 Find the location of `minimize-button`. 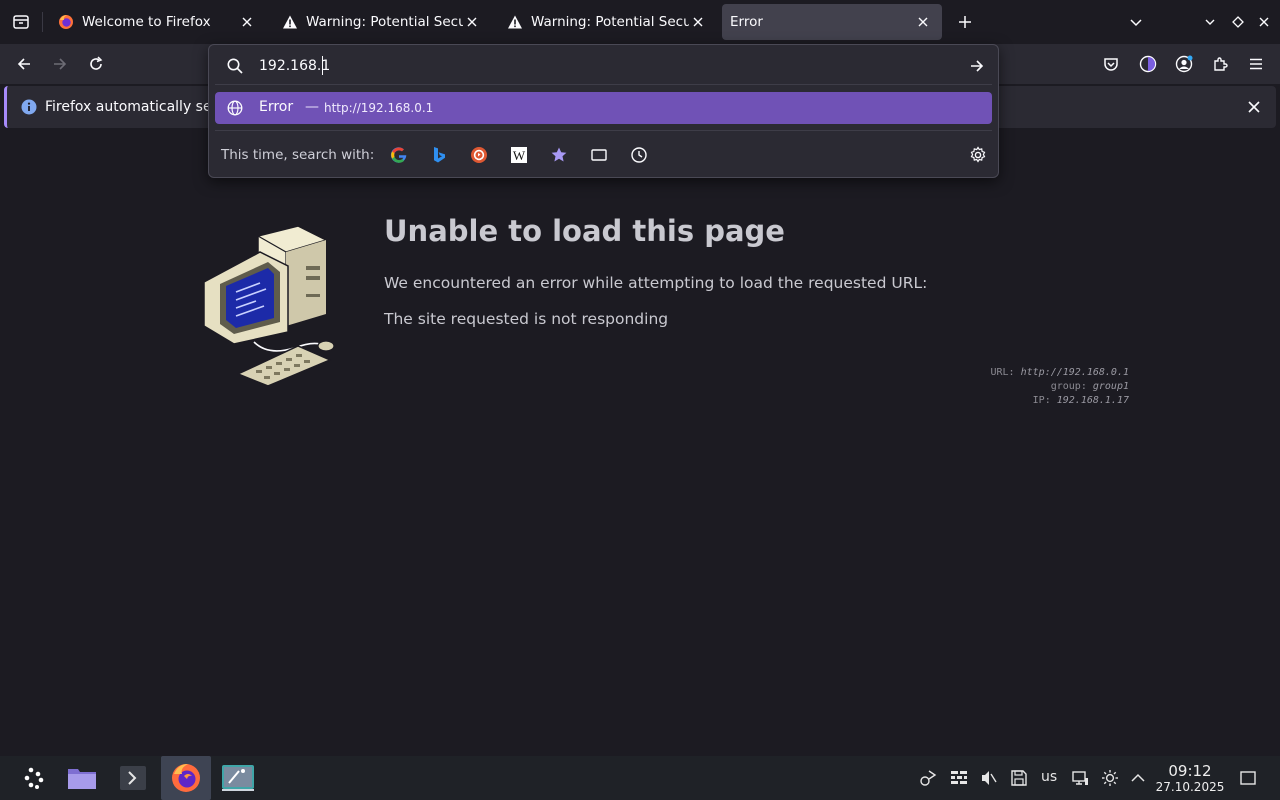

minimize-button is located at coordinates (1210, 22).